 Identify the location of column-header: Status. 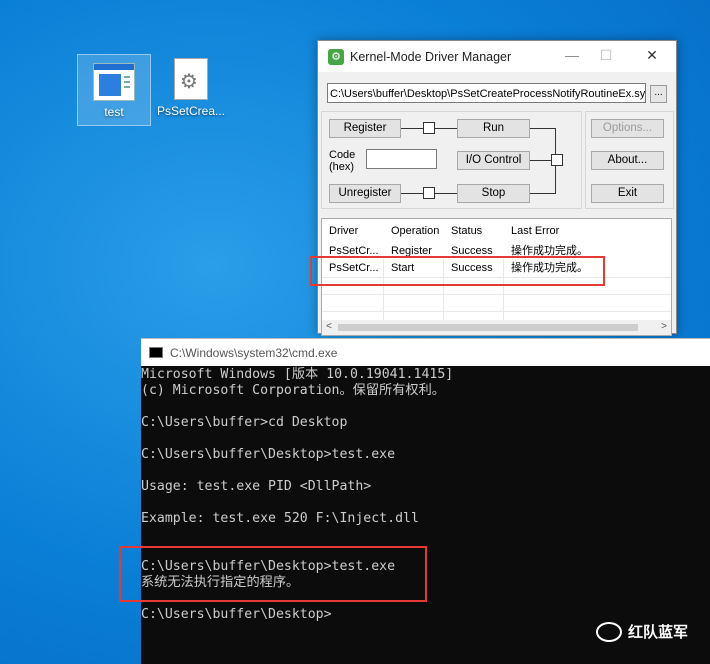
(474, 231).